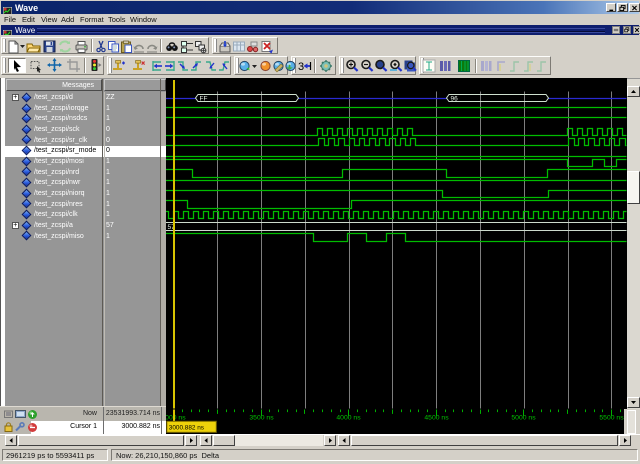 This screenshot has height=464, width=640. I want to click on svg-text: 3000.882 ns, so click(186, 428).